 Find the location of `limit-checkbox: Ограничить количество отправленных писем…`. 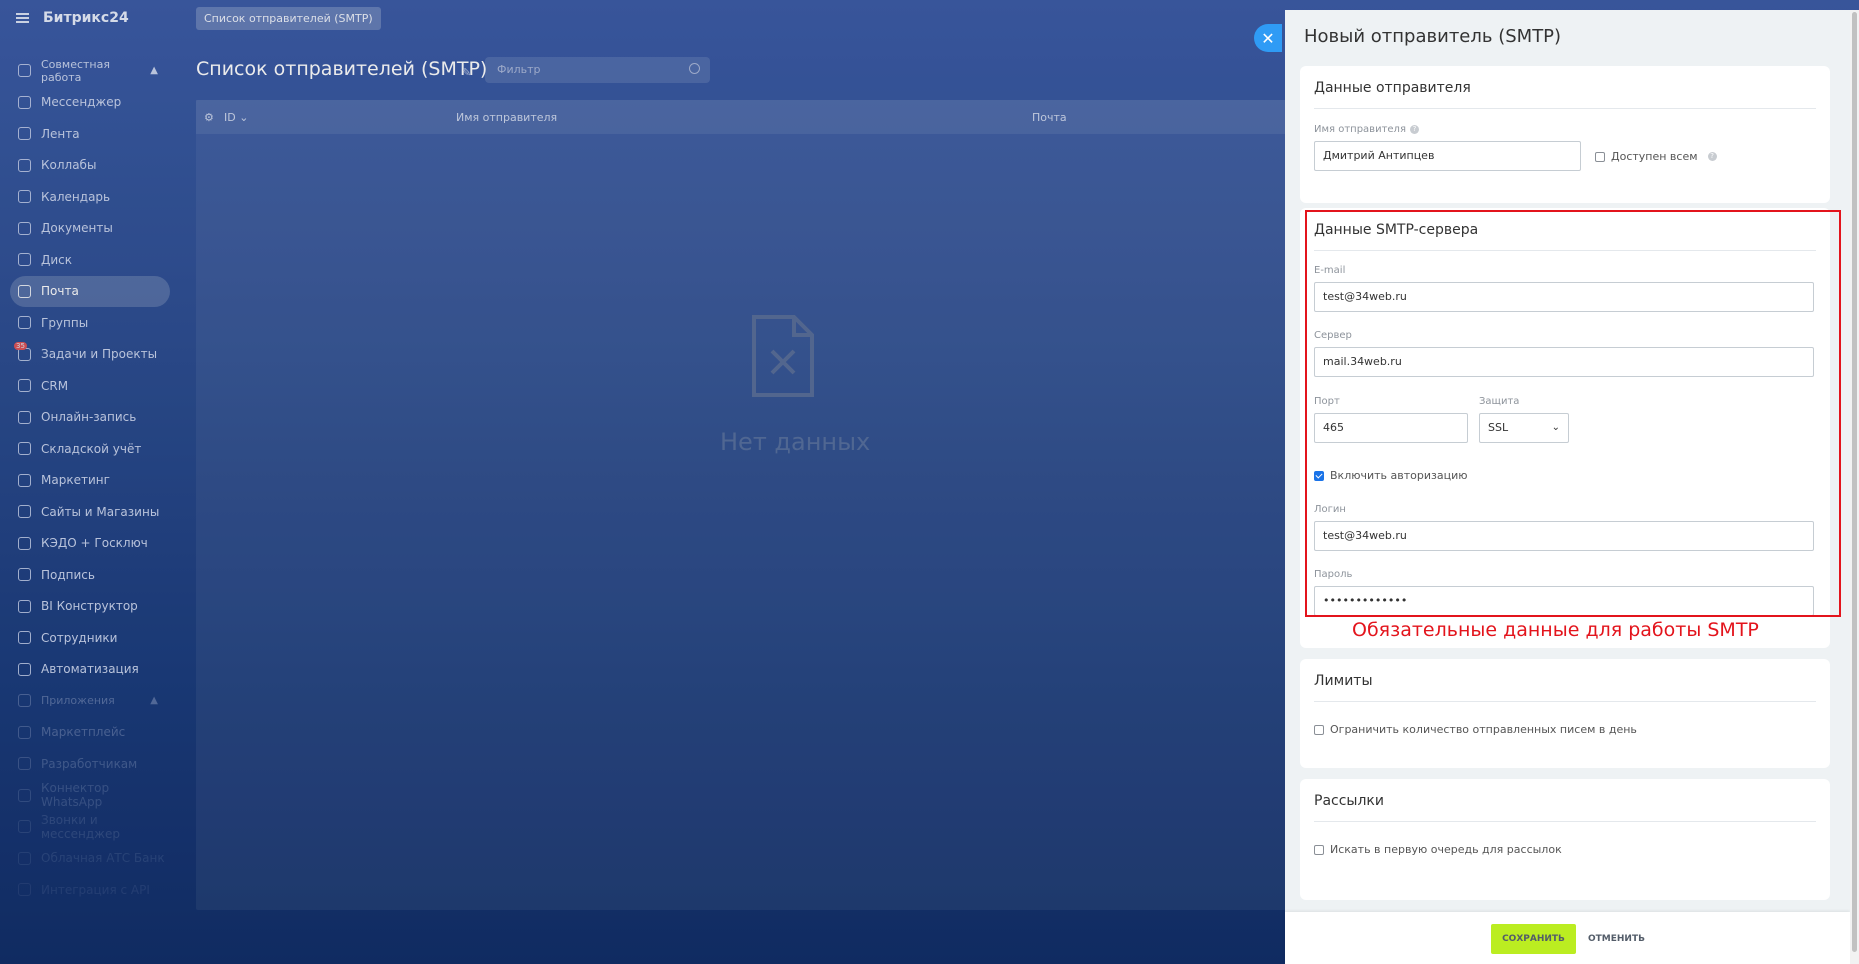

limit-checkbox: Ограничить количество отправленных писем… is located at coordinates (1475, 729).